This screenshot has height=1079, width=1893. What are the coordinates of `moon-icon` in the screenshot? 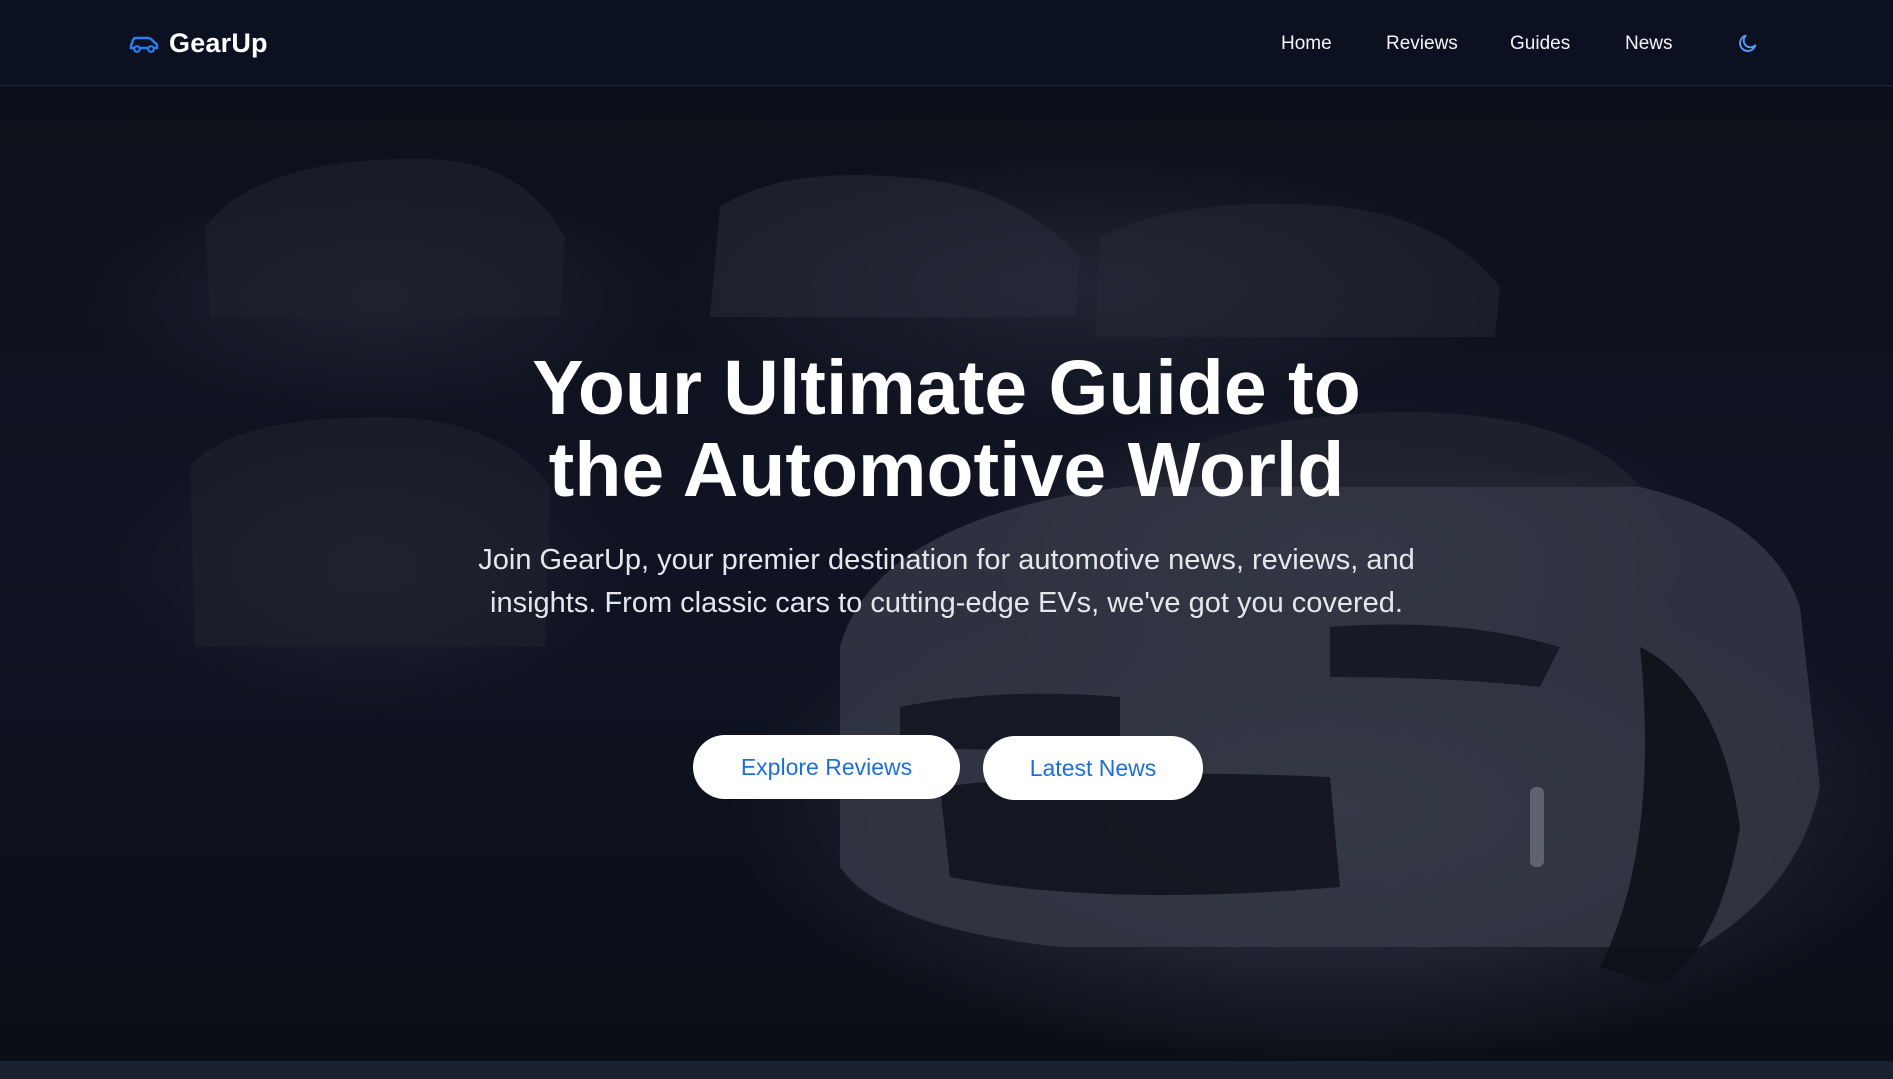 It's located at (1748, 43).